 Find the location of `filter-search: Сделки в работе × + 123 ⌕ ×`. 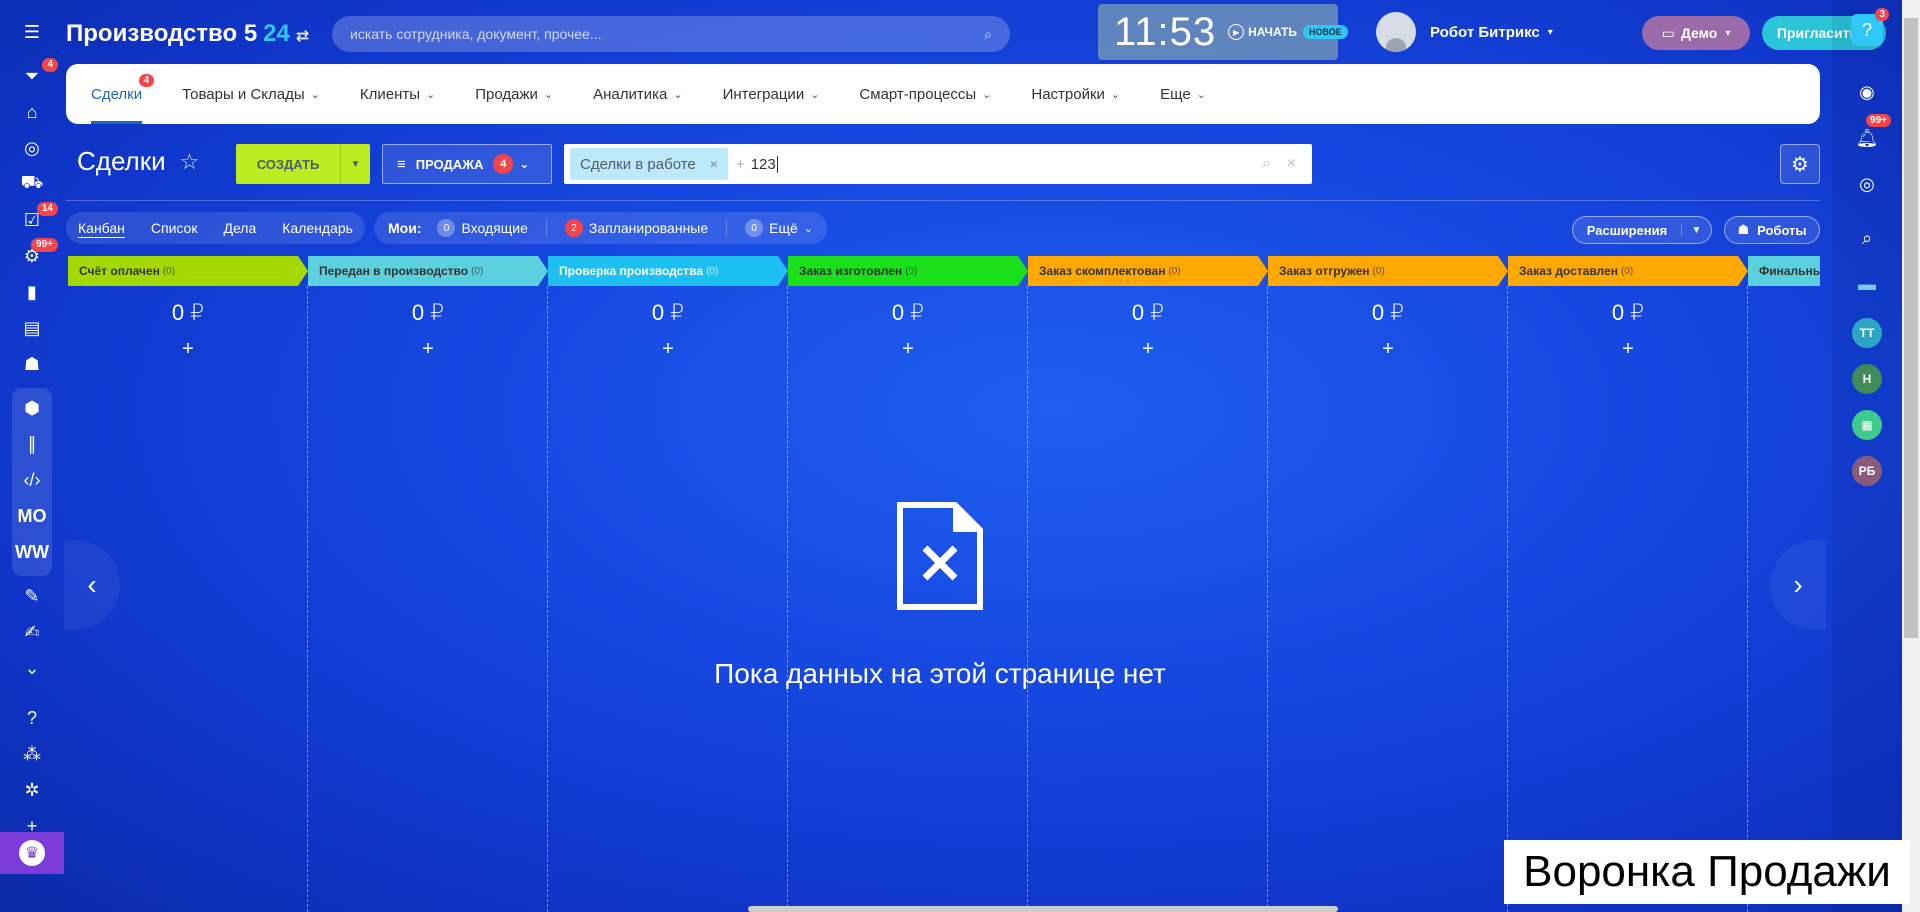

filter-search: Сделки в работе × + 123 ⌕ × is located at coordinates (938, 164).